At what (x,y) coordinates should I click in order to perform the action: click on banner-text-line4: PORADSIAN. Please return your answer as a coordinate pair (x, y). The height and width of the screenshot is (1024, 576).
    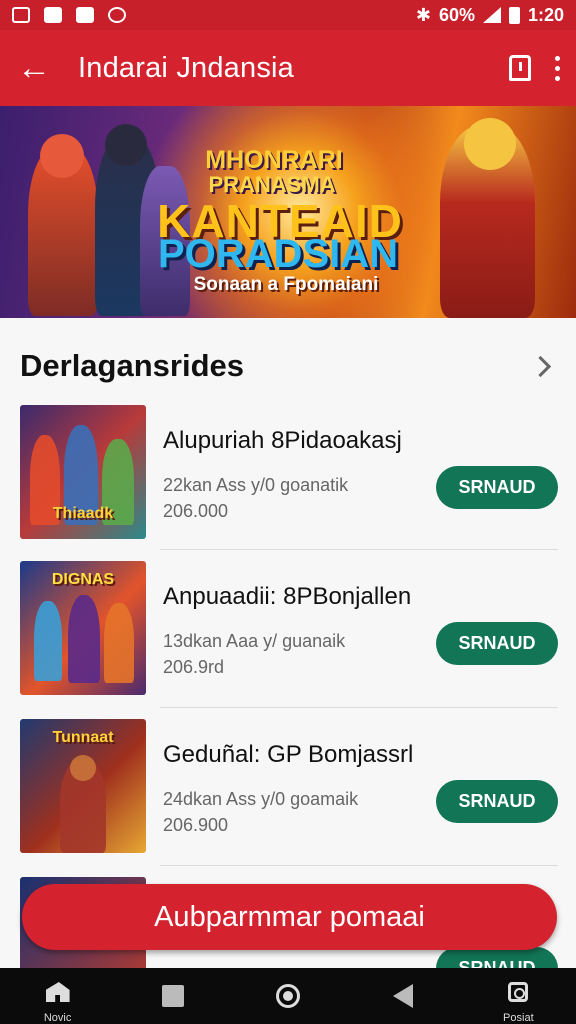
    Looking at the image, I should click on (278, 254).